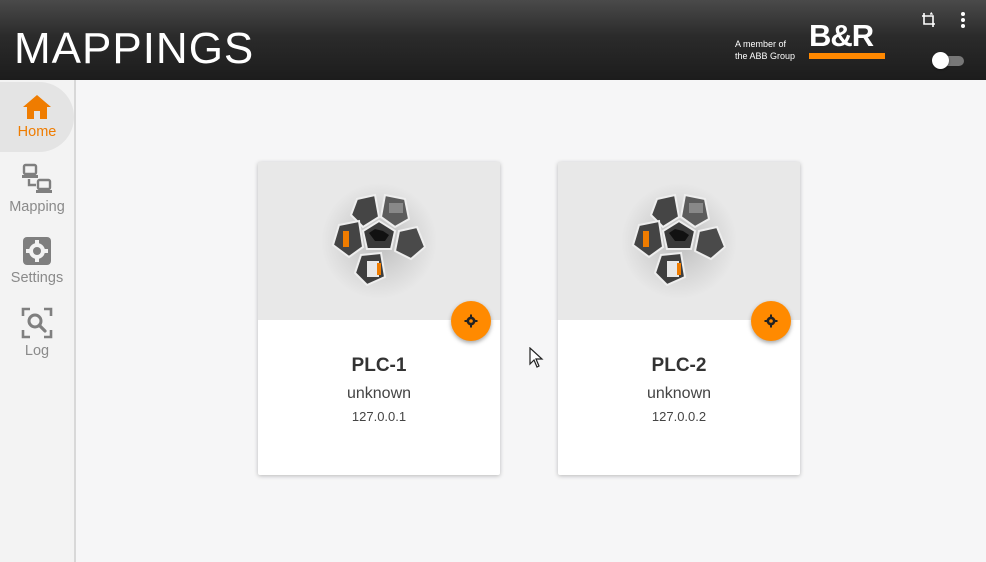 The width and height of the screenshot is (986, 562). What do you see at coordinates (940, 60) in the screenshot?
I see `toggle-thumb` at bounding box center [940, 60].